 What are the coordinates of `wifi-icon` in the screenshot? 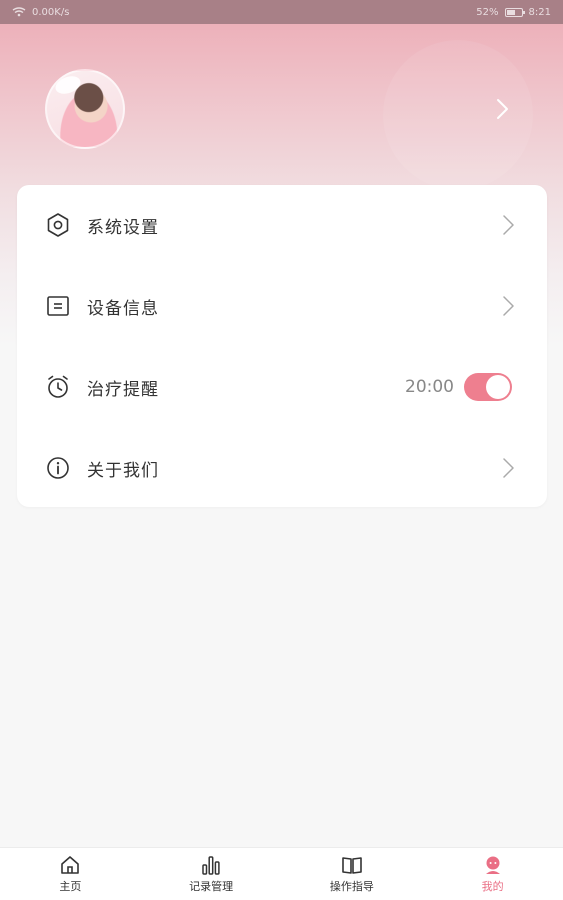 It's located at (19, 12).